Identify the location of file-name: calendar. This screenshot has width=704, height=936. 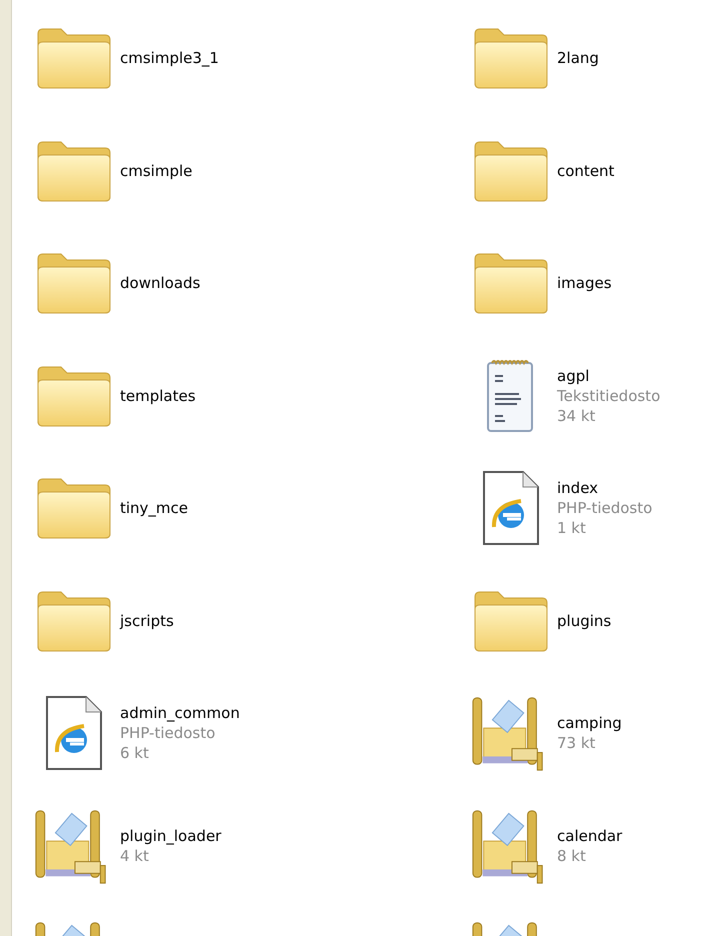
(589, 836).